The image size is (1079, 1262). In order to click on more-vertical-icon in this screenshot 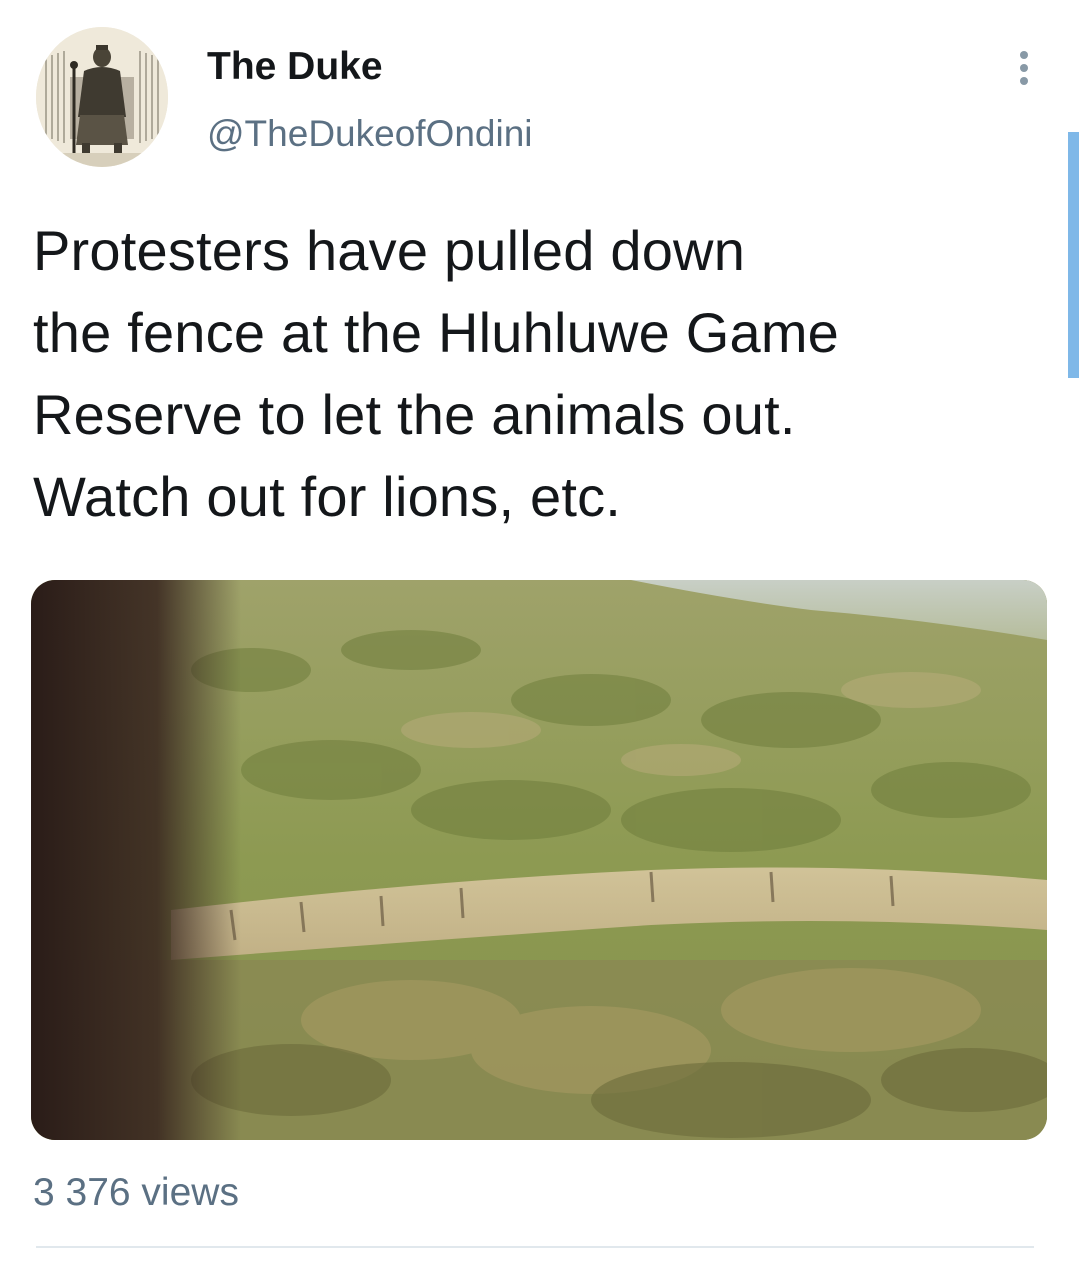, I will do `click(1024, 55)`.